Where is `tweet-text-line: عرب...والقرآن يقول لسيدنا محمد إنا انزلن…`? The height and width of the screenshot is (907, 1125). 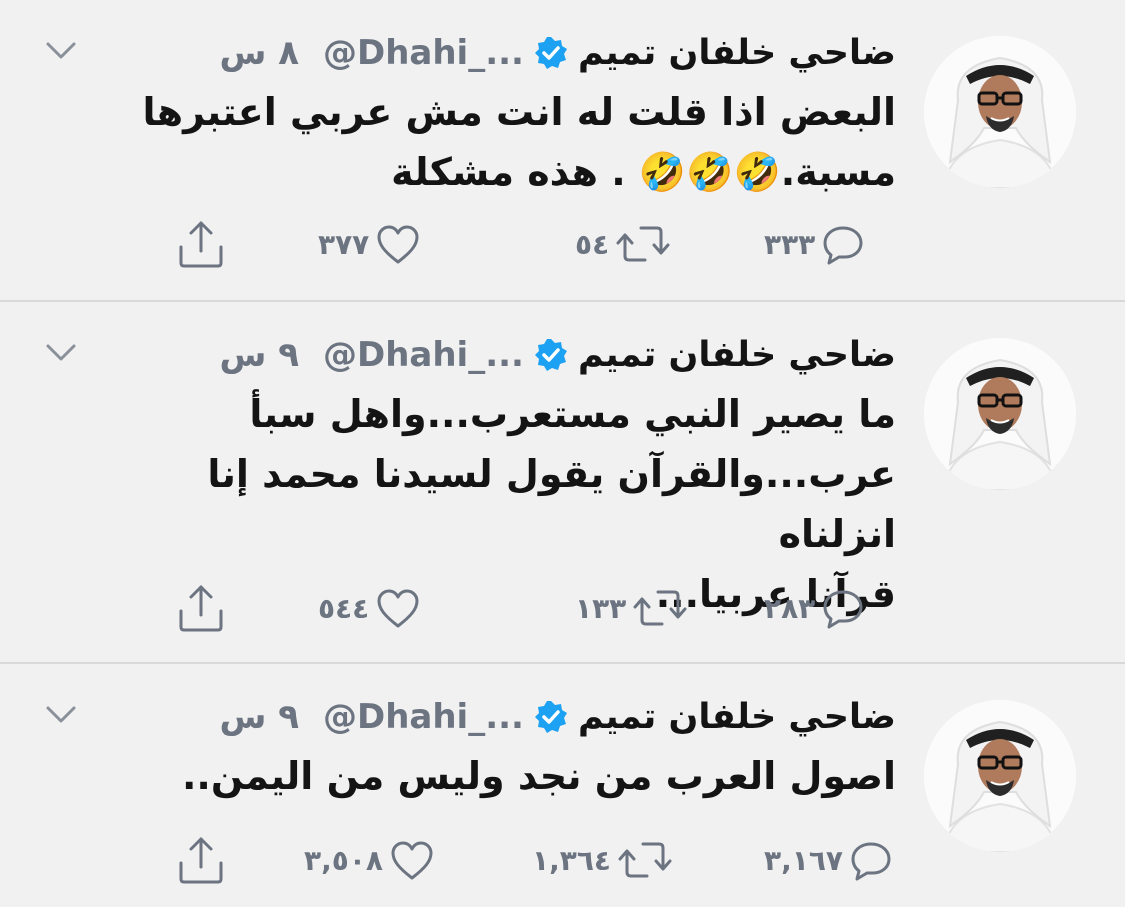
tweet-text-line: عرب...والقرآن يقول لسيدنا محمد إنا انزلن… is located at coordinates (551, 504).